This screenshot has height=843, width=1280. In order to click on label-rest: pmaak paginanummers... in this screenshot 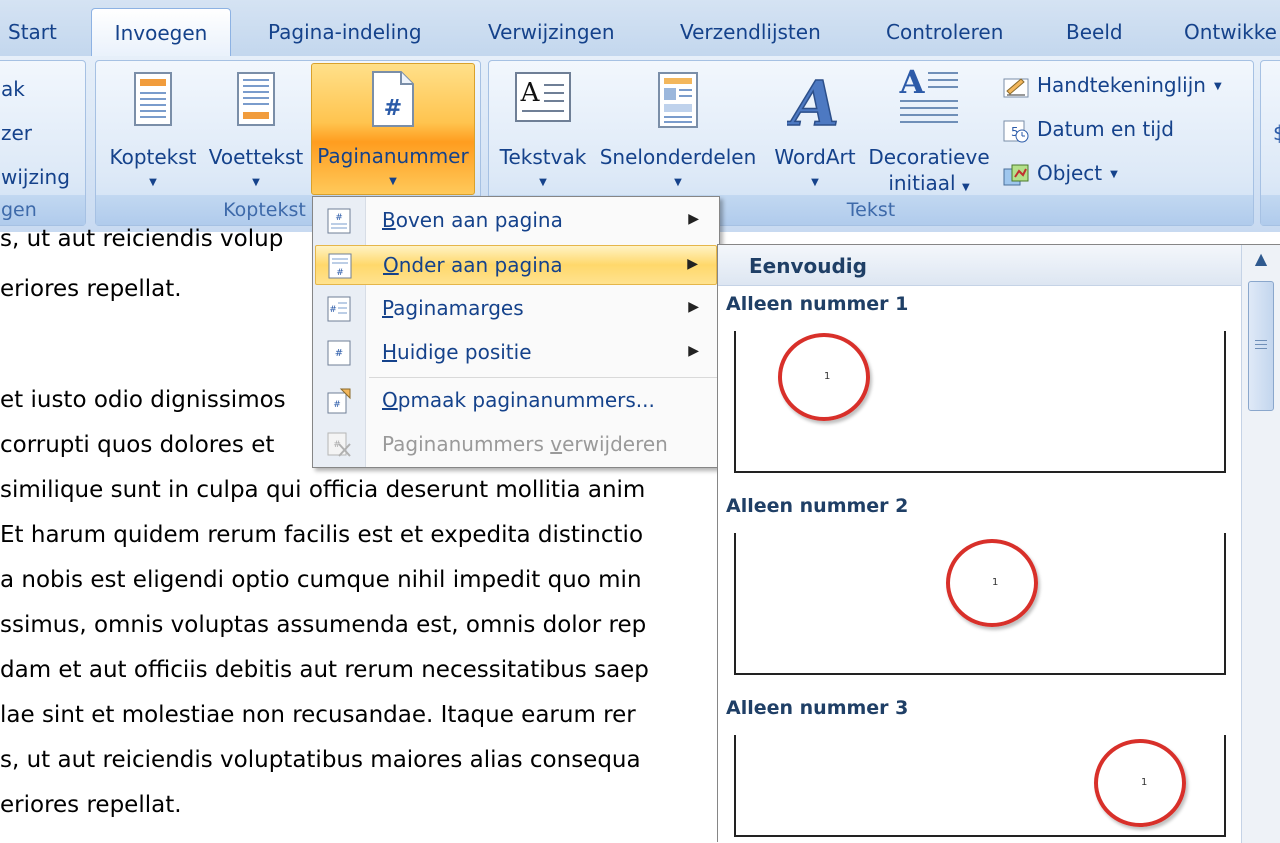, I will do `click(526, 400)`.